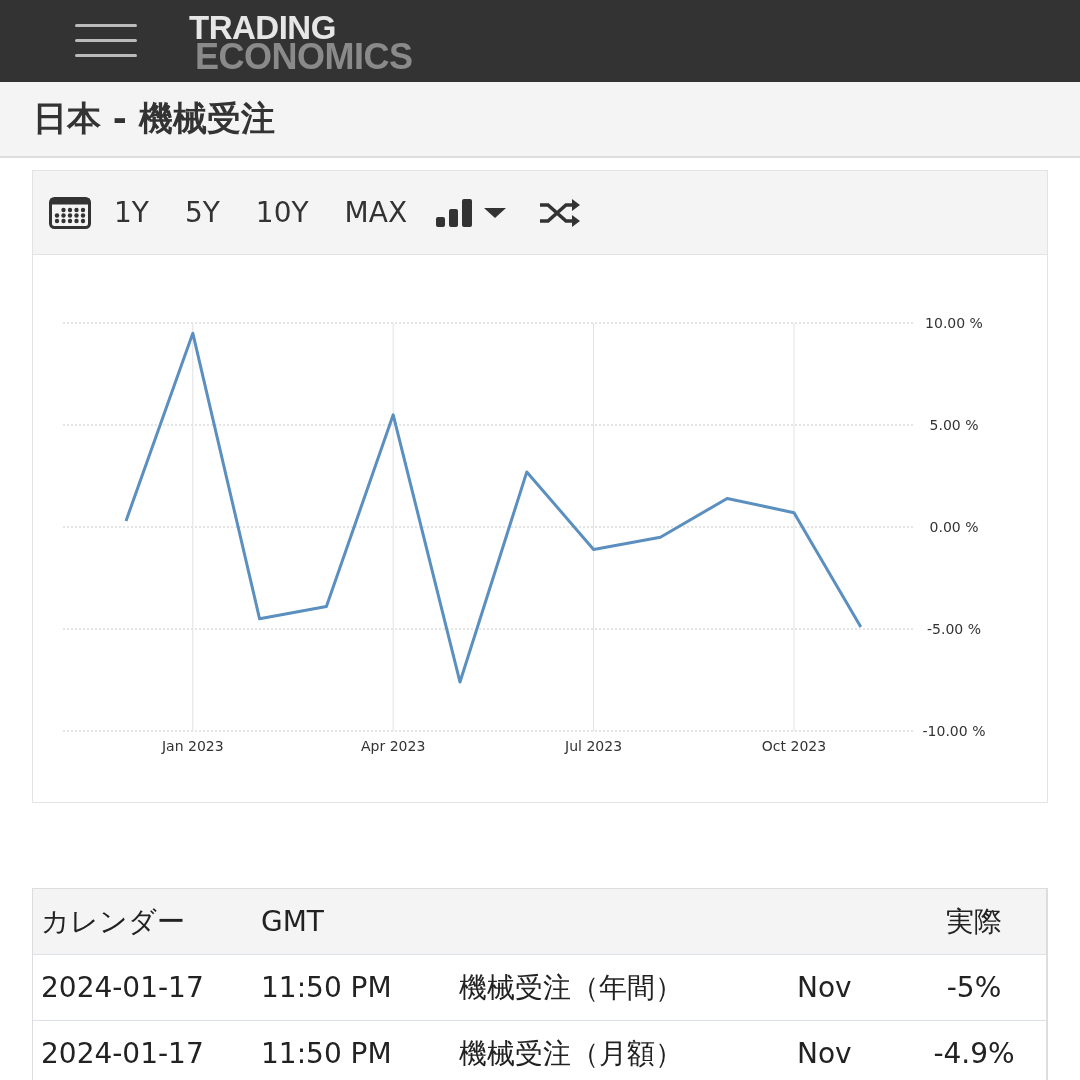 Image resolution: width=1080 pixels, height=1080 pixels. Describe the element at coordinates (495, 212) in the screenshot. I see `caret-icon` at that location.